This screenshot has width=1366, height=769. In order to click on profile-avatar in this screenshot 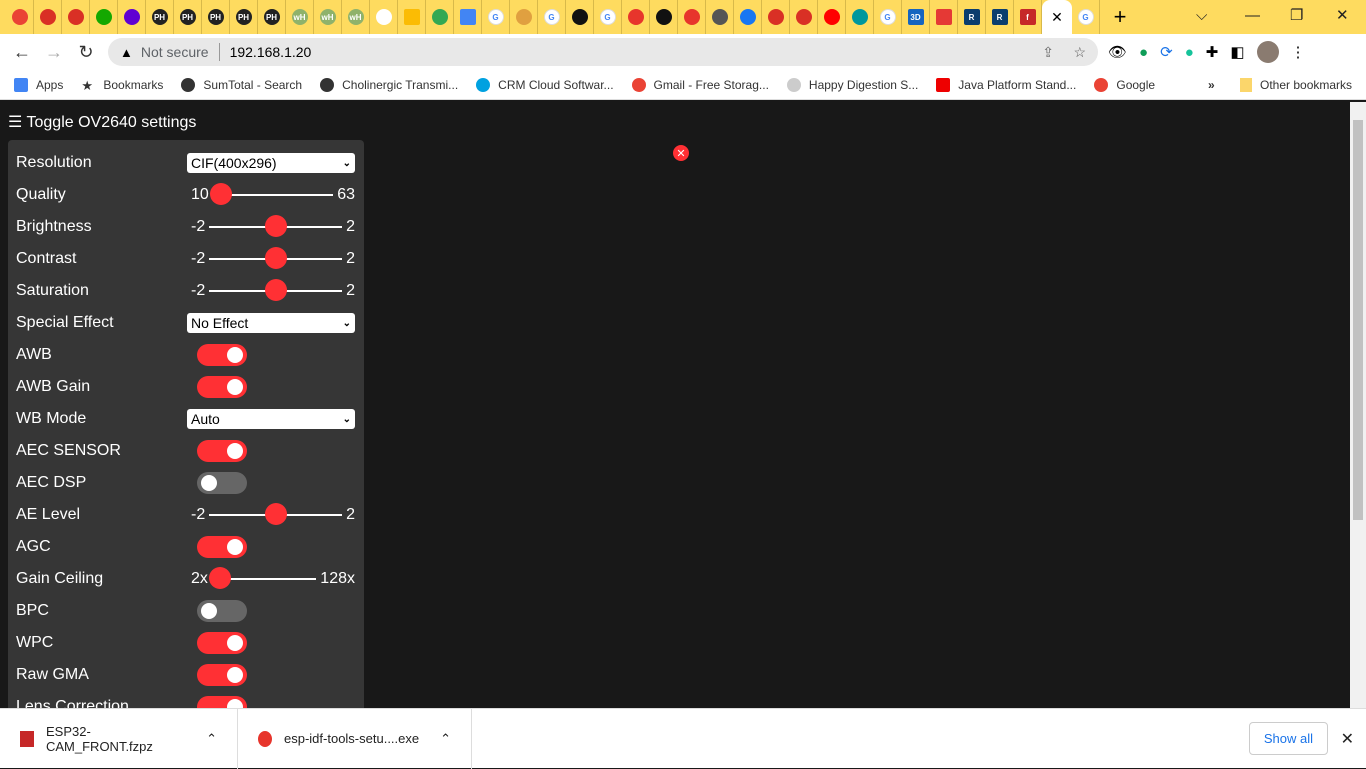, I will do `click(1267, 52)`.